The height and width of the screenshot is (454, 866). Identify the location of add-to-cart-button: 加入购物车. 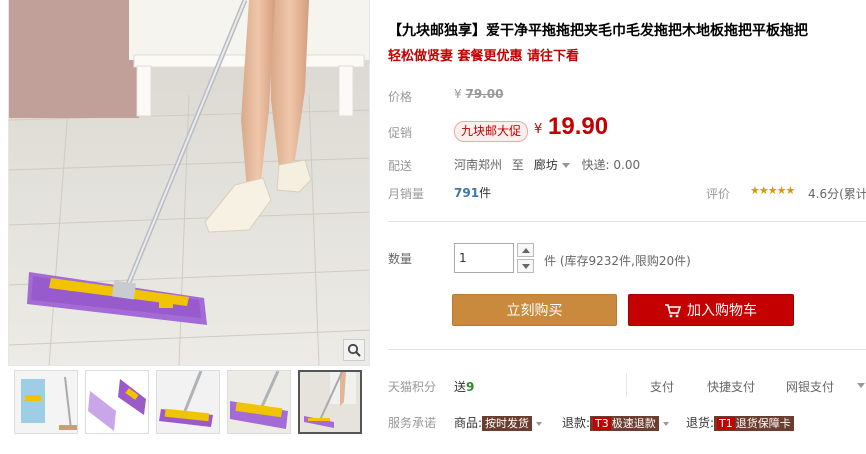
(711, 310).